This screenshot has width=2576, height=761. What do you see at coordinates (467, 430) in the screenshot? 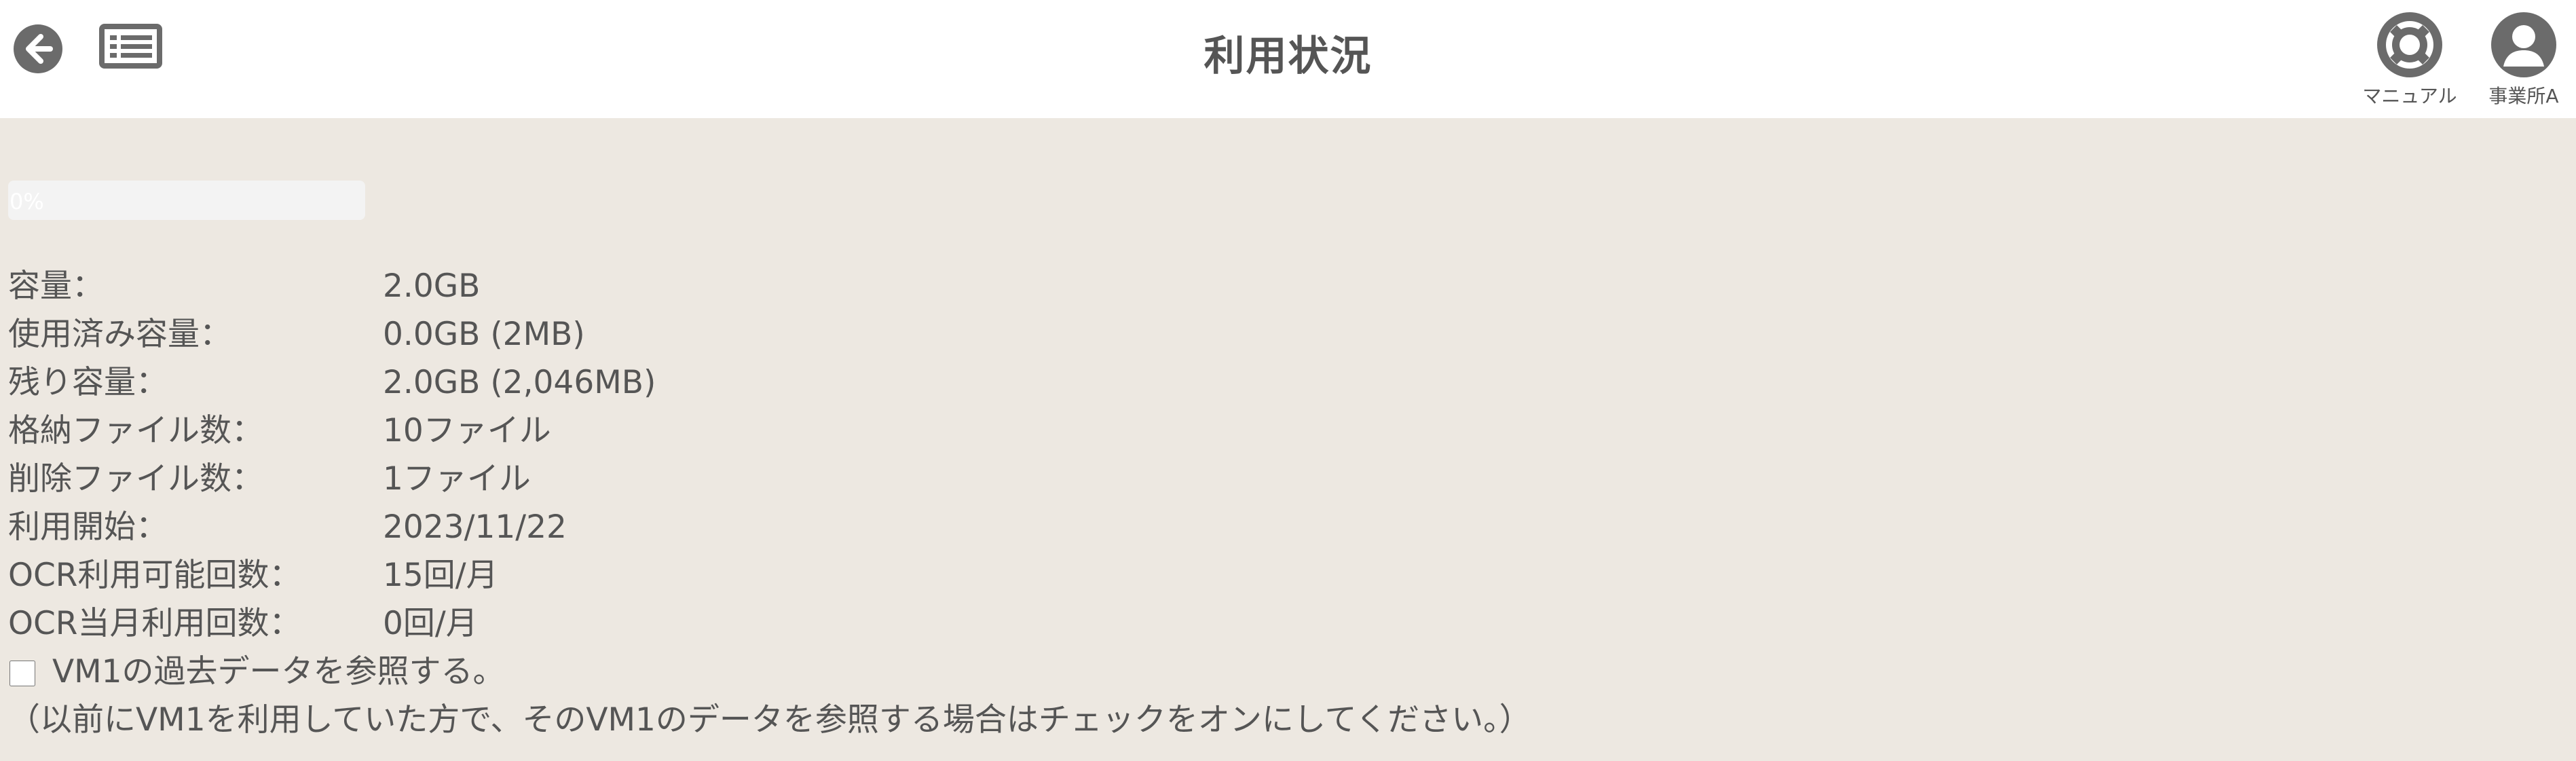
I see `stored-files-value: 10ファイル` at bounding box center [467, 430].